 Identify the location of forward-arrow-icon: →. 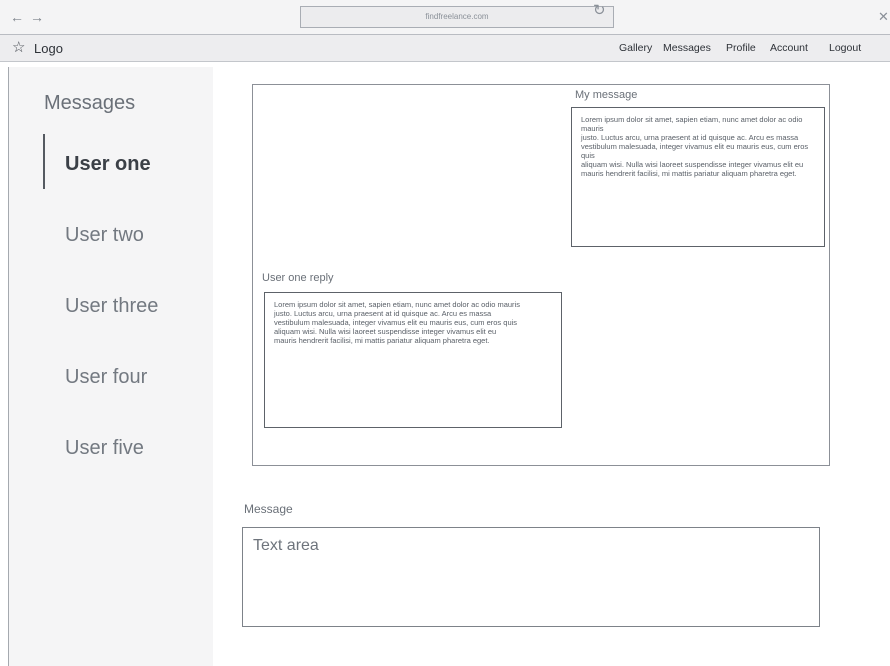
(37, 17).